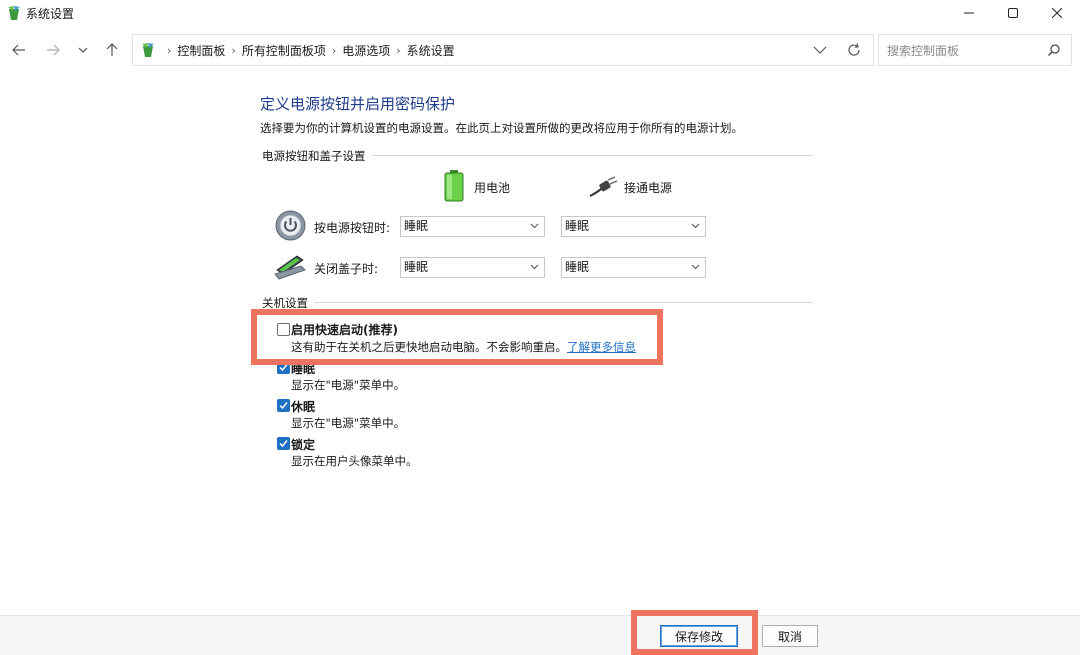 The width and height of the screenshot is (1080, 655). Describe the element at coordinates (1054, 50) in the screenshot. I see `search-icon` at that location.